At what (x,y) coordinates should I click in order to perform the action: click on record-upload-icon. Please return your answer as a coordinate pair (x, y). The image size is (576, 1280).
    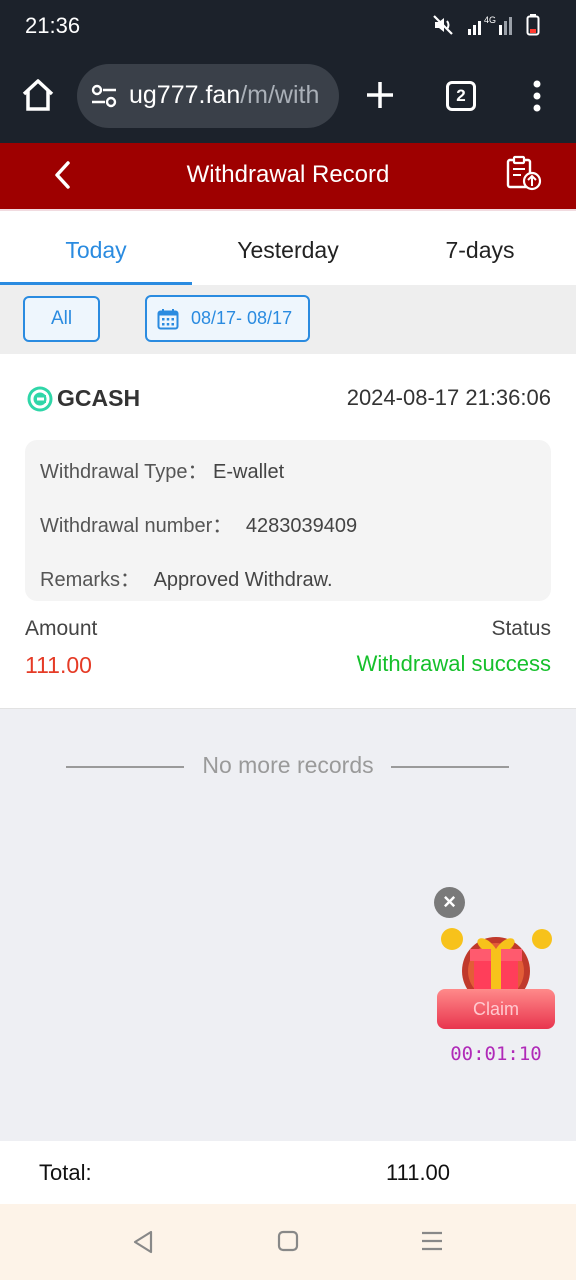
    Looking at the image, I should click on (524, 173).